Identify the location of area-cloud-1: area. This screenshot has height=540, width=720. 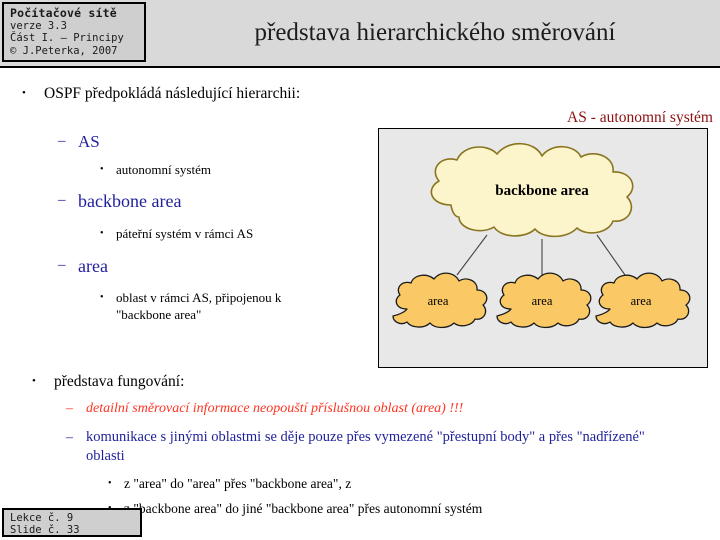
(440, 300).